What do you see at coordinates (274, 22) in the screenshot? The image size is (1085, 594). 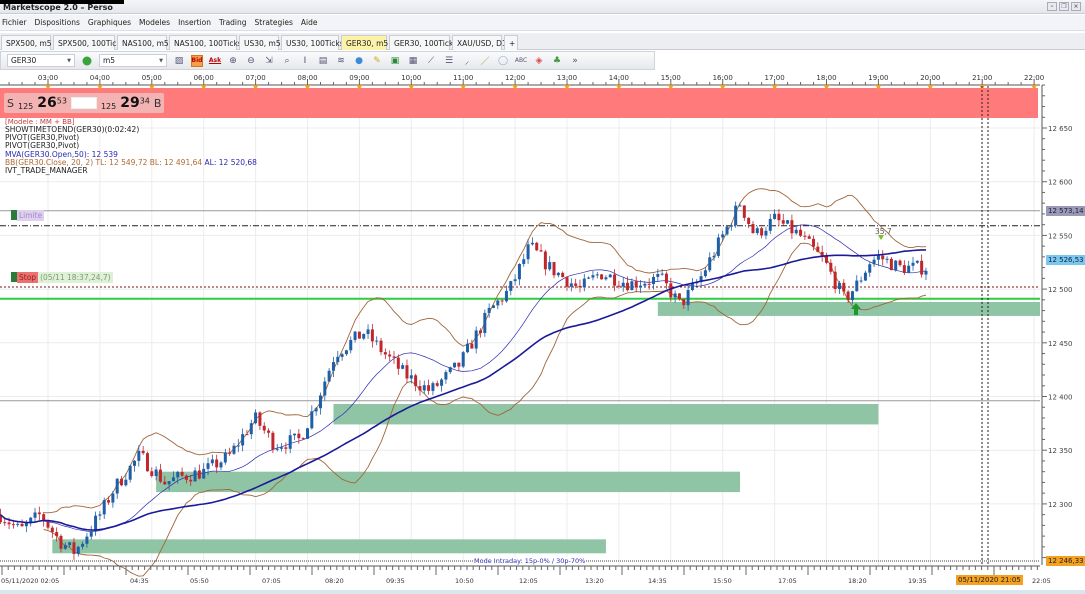 I see `menu-strategies: Strategies` at bounding box center [274, 22].